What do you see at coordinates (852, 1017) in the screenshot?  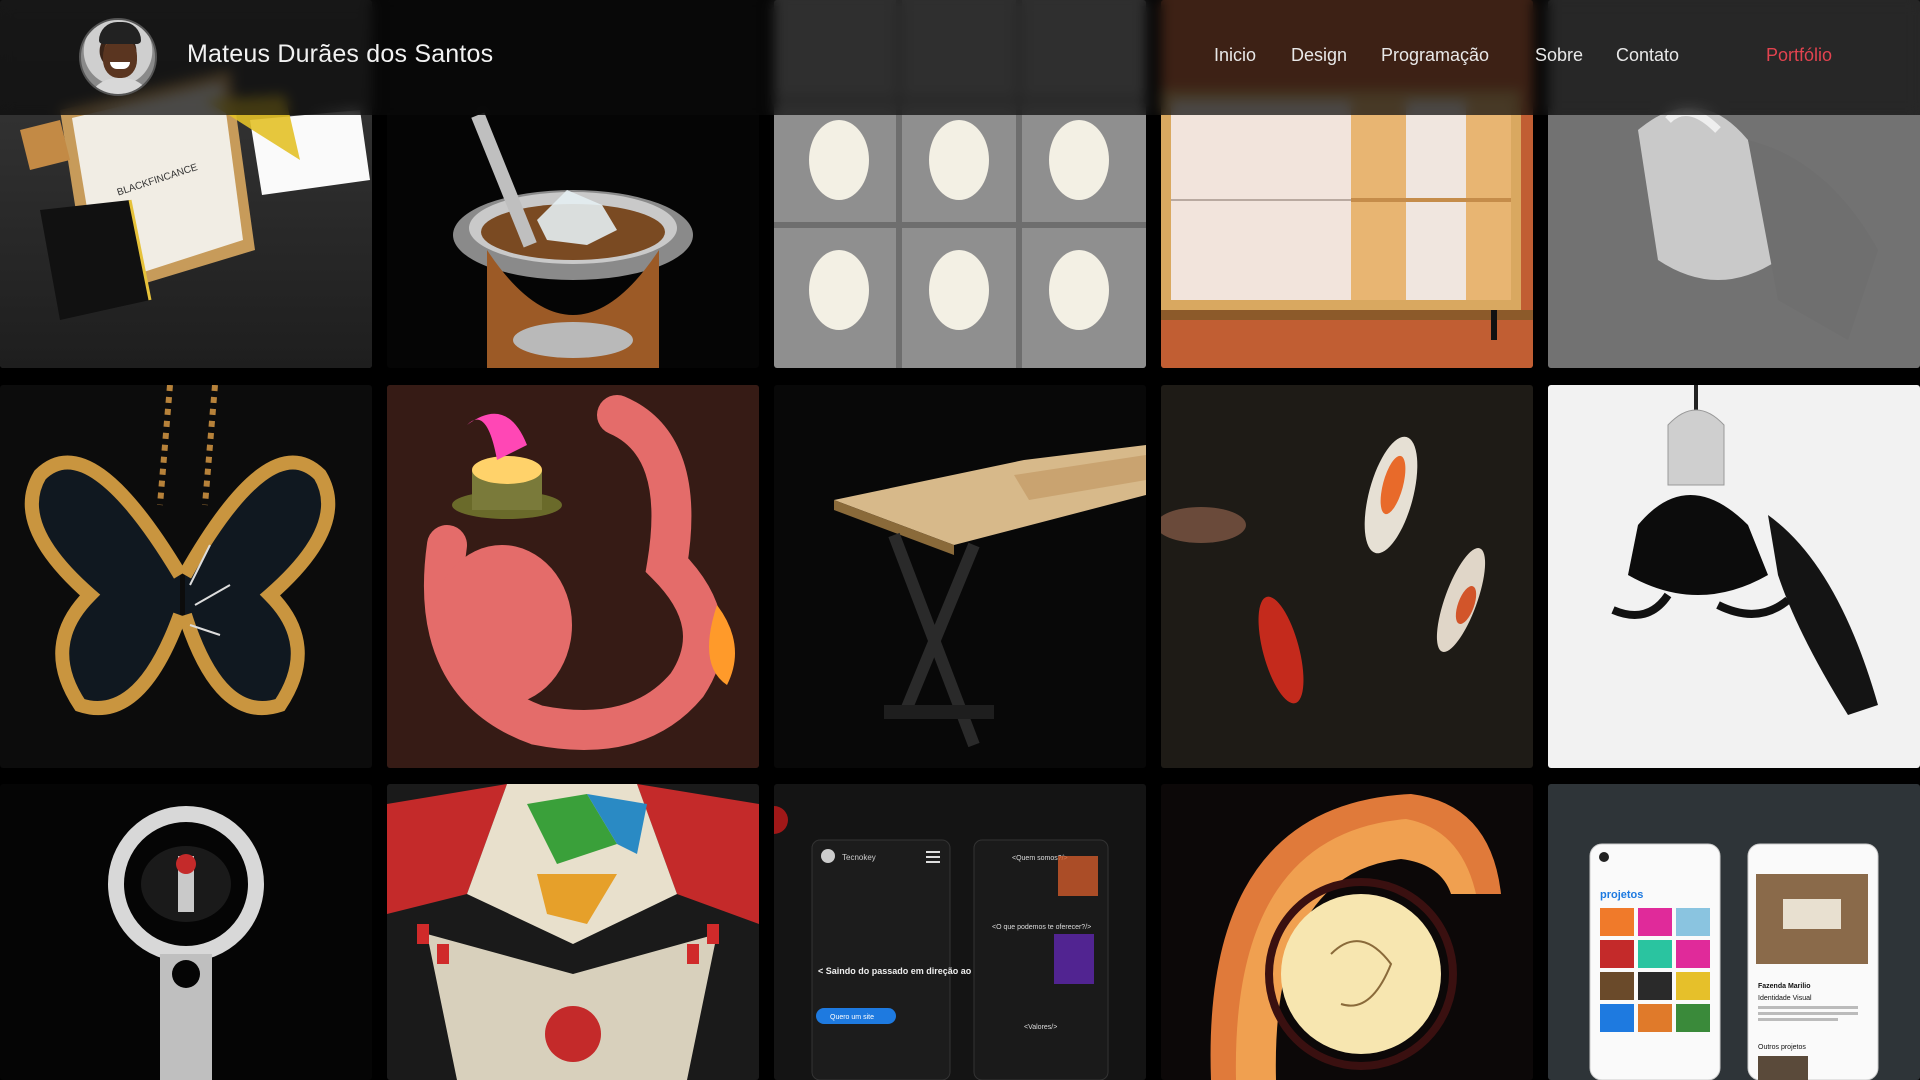 I see `tecnokey-cta-text: Quero um site` at bounding box center [852, 1017].